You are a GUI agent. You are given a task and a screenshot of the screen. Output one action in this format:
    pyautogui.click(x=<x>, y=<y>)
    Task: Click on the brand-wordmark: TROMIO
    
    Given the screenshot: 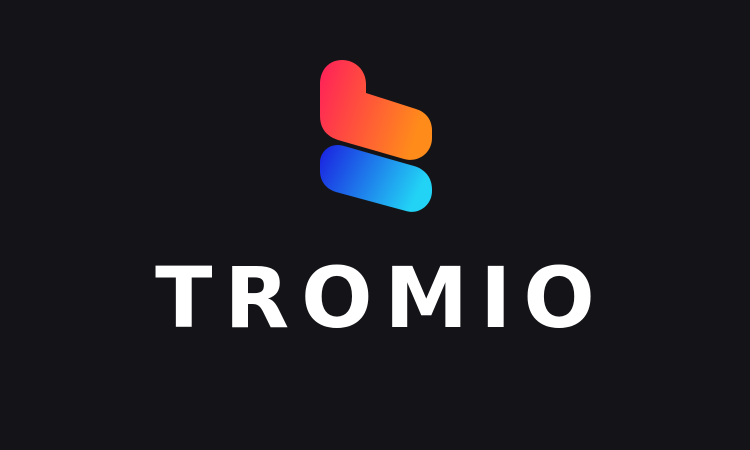 What is the action you would take?
    pyautogui.click(x=381, y=298)
    